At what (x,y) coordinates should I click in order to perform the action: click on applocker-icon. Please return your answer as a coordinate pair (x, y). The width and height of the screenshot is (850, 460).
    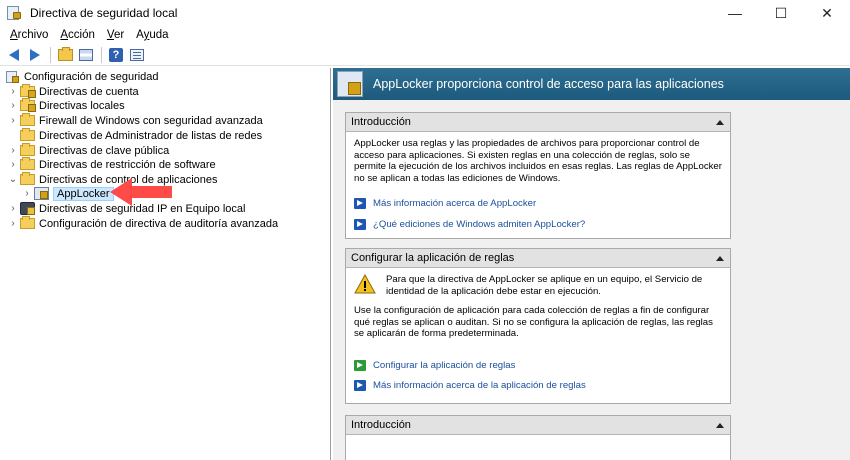
    Looking at the image, I should click on (41, 193).